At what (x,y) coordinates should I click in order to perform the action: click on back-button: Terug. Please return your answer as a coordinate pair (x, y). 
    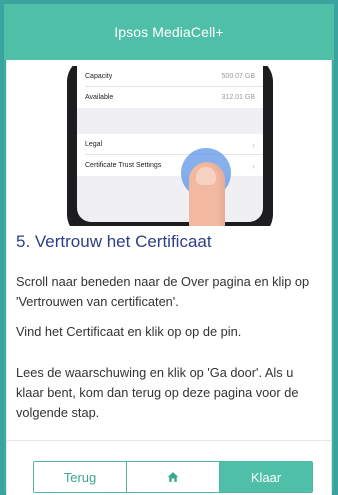
    Looking at the image, I should click on (80, 477).